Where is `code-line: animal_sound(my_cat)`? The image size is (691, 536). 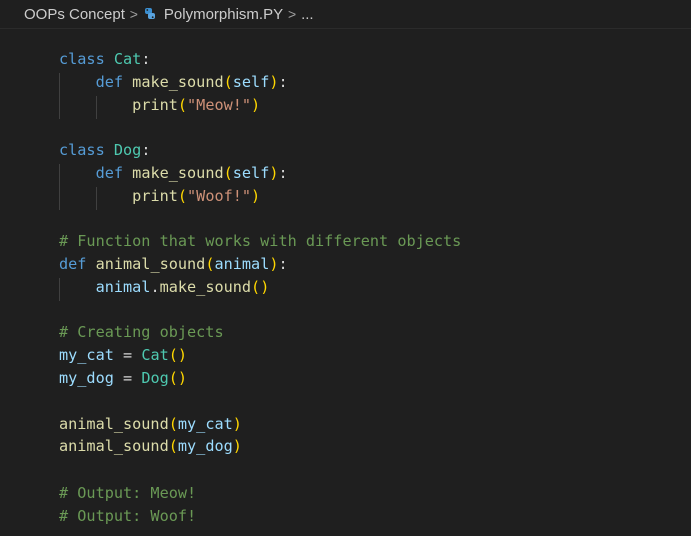
code-line: animal_sound(my_cat) is located at coordinates (150, 424).